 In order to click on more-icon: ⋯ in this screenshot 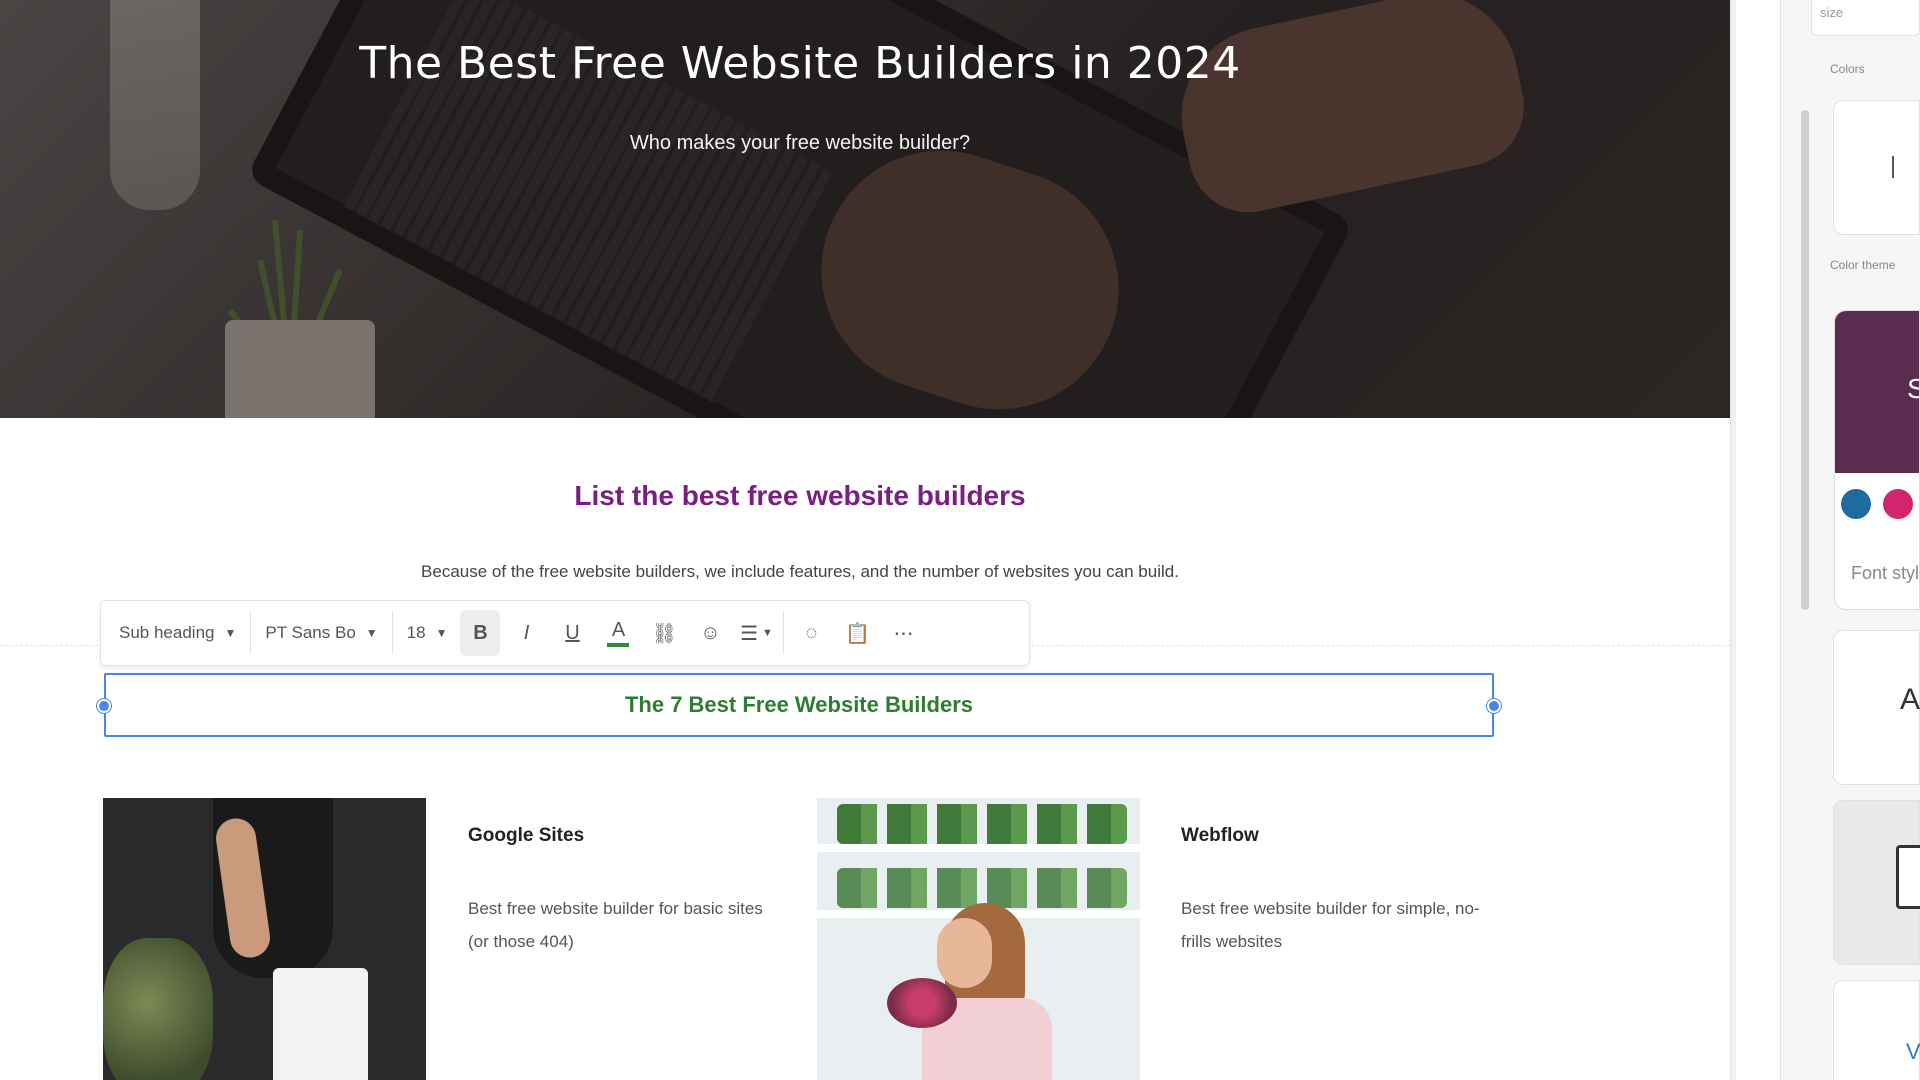, I will do `click(903, 633)`.